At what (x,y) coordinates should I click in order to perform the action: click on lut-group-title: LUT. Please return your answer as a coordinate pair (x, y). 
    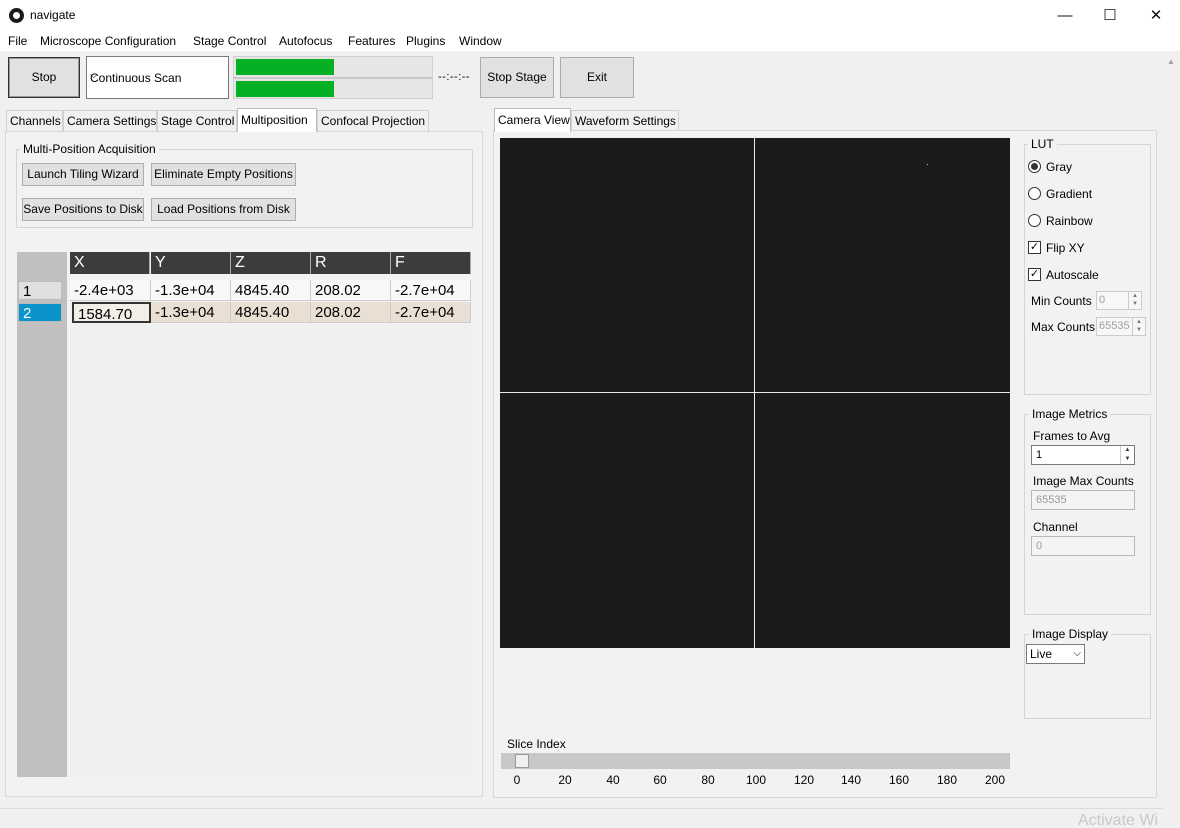
    Looking at the image, I should click on (1042, 144).